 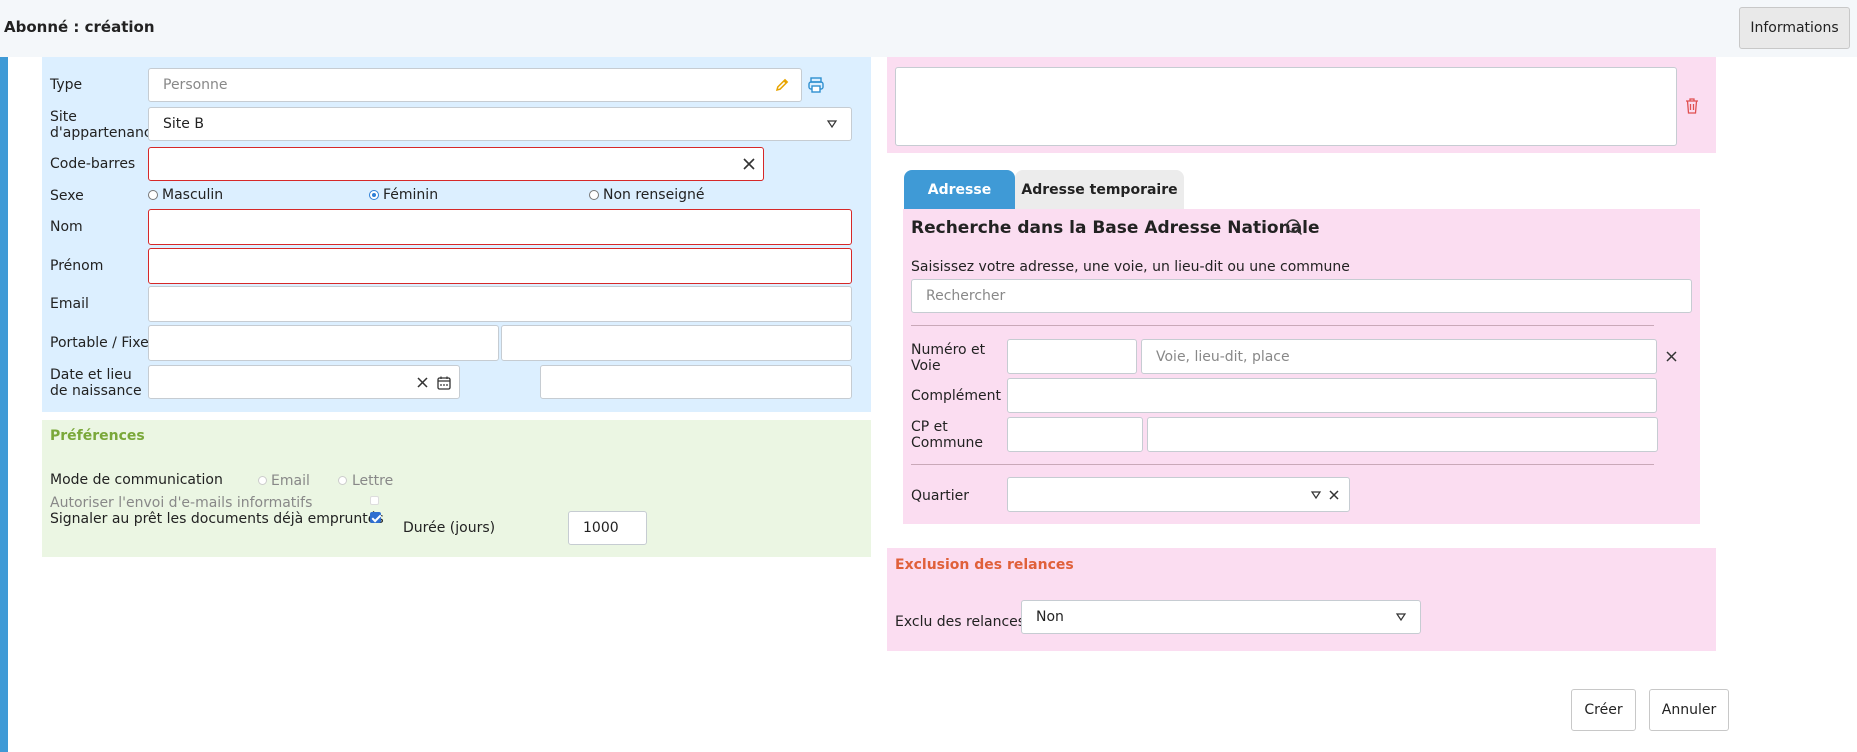 I want to click on type-value: Personne, so click(x=195, y=85).